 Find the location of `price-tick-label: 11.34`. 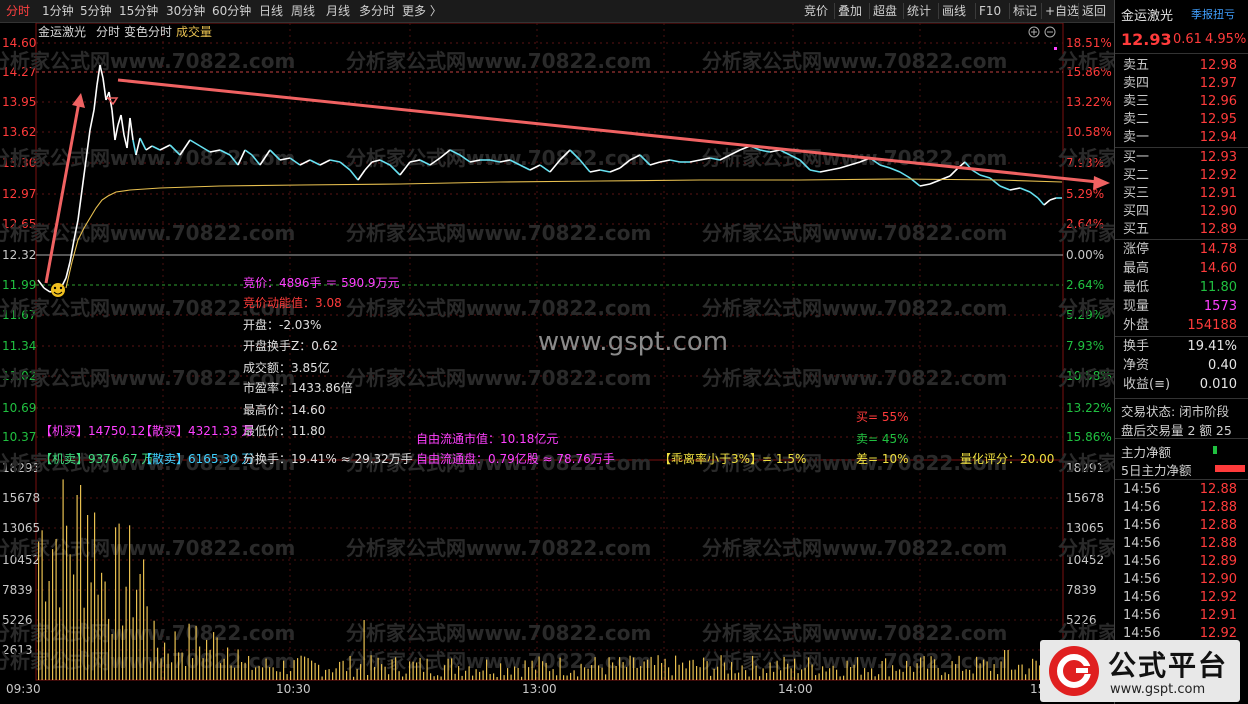

price-tick-label: 11.34 is located at coordinates (19, 346).